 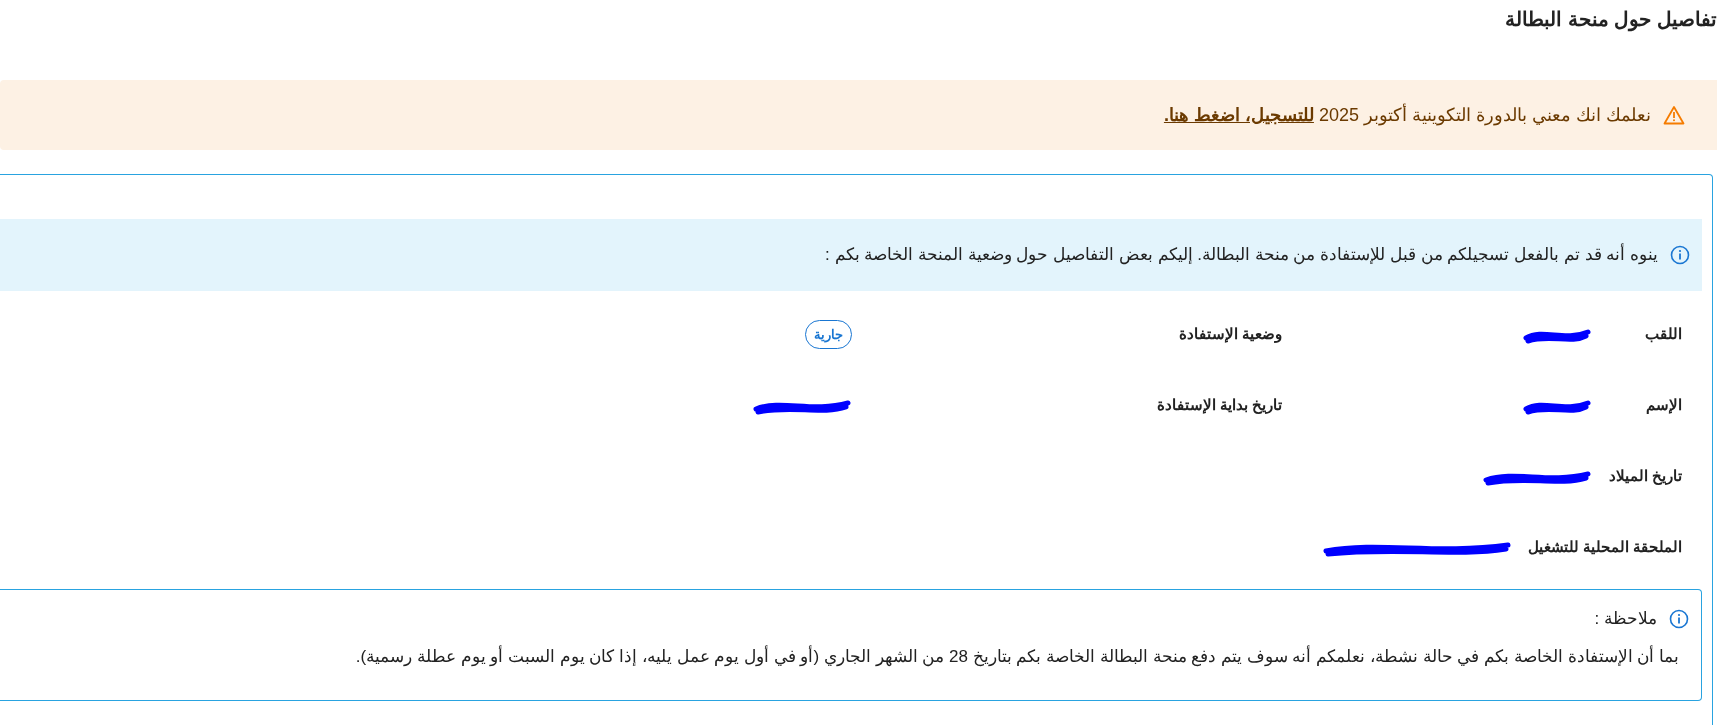 I want to click on note-title: ملاحظة :, so click(x=1625, y=619).